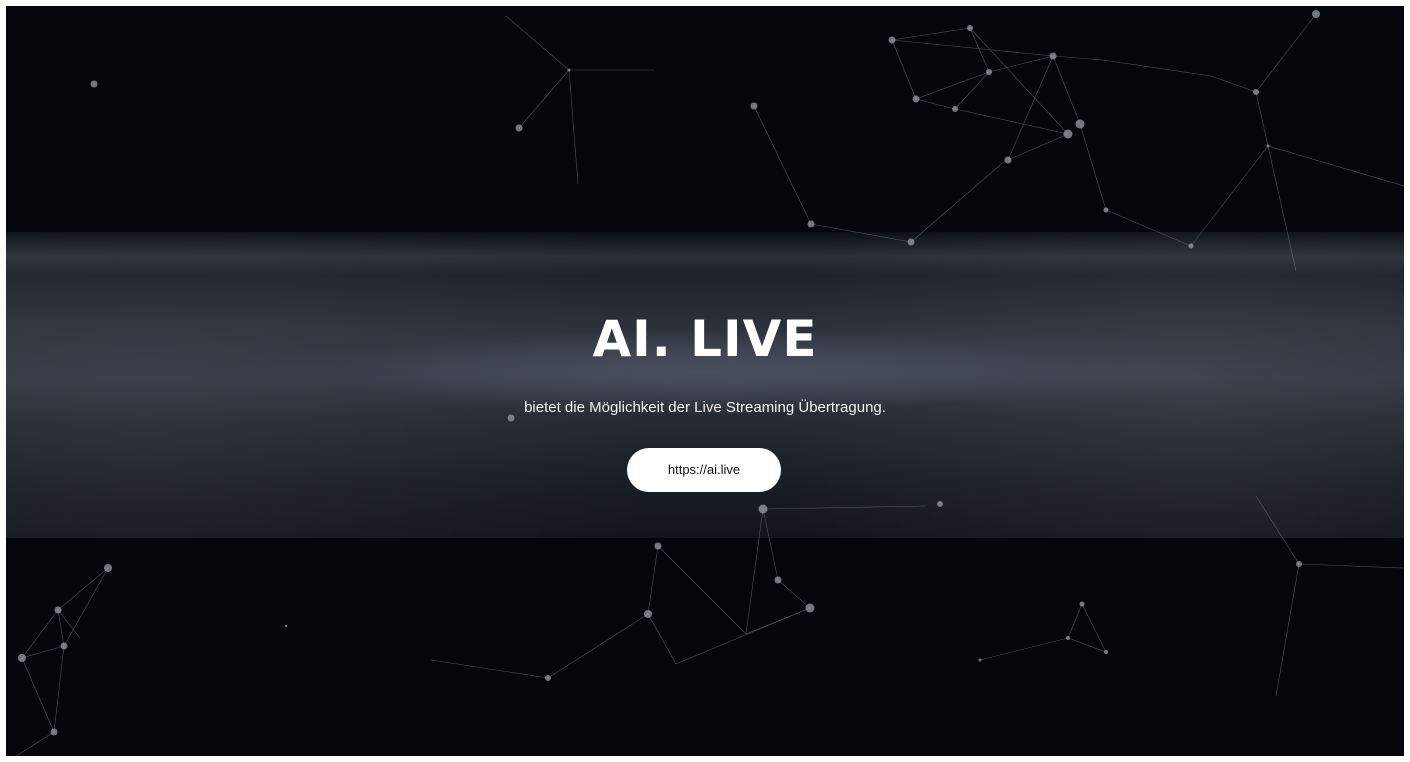  I want to click on website-link-button: https://ai.live, so click(704, 470).